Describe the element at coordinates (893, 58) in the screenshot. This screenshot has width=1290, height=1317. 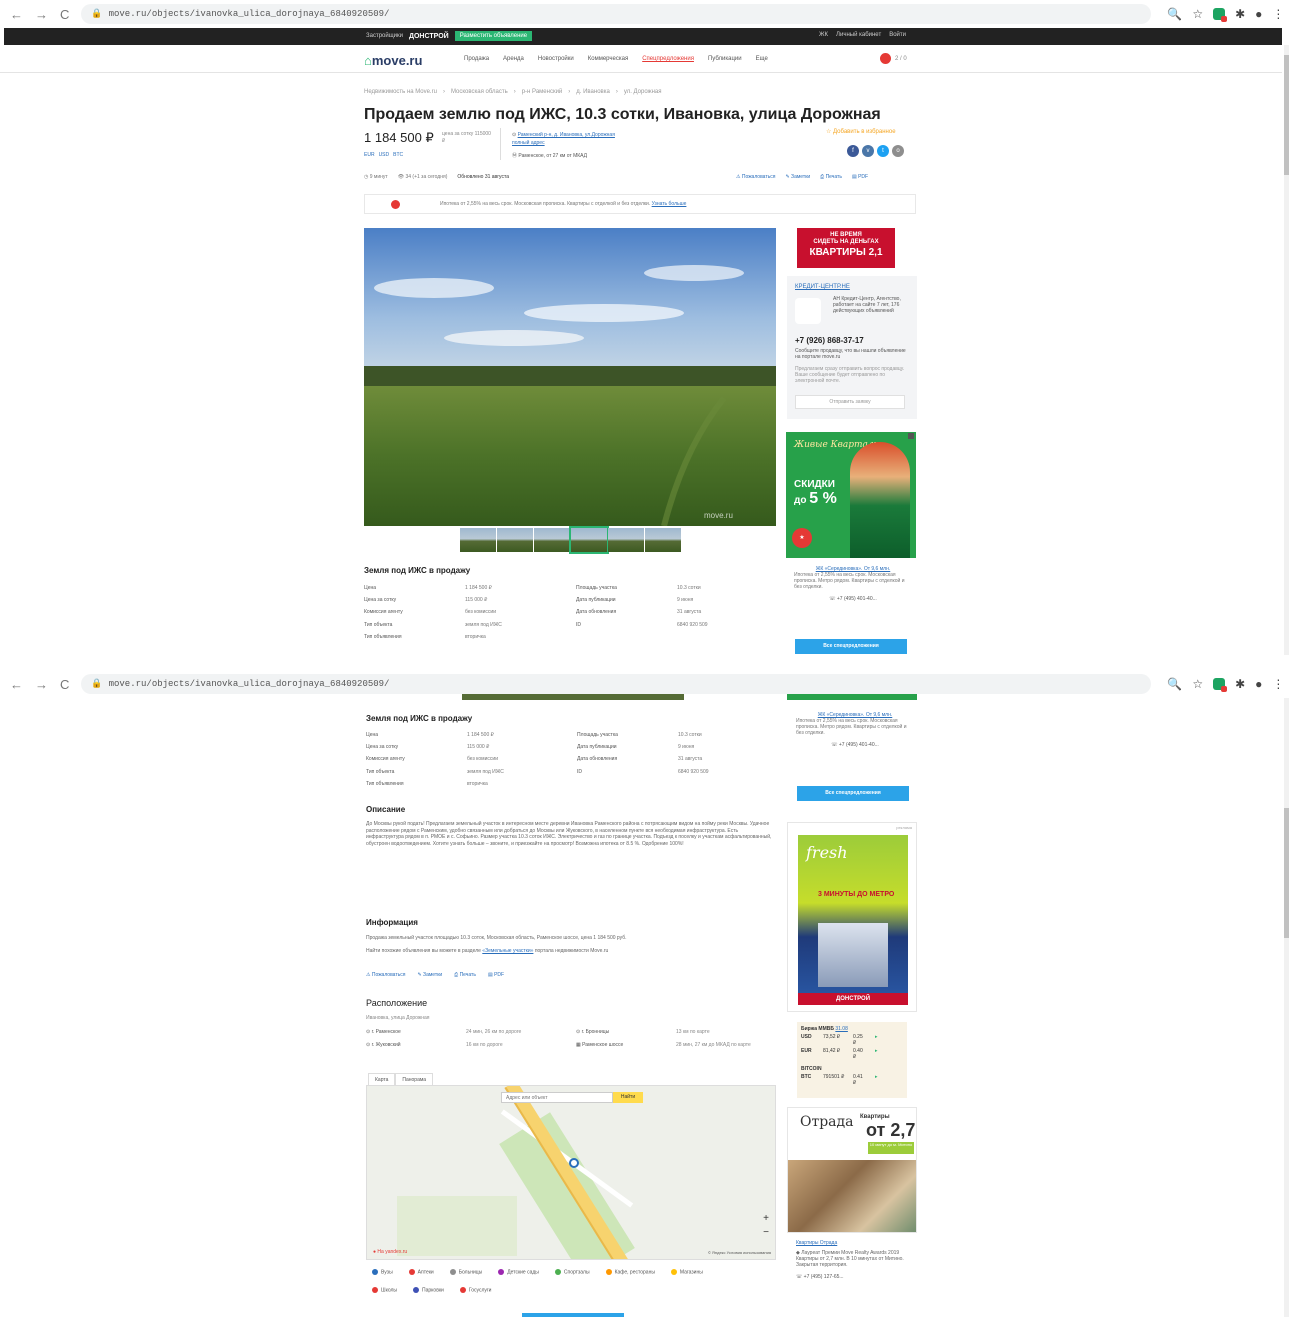
I see `favorites-counter: 2 / 0` at that location.